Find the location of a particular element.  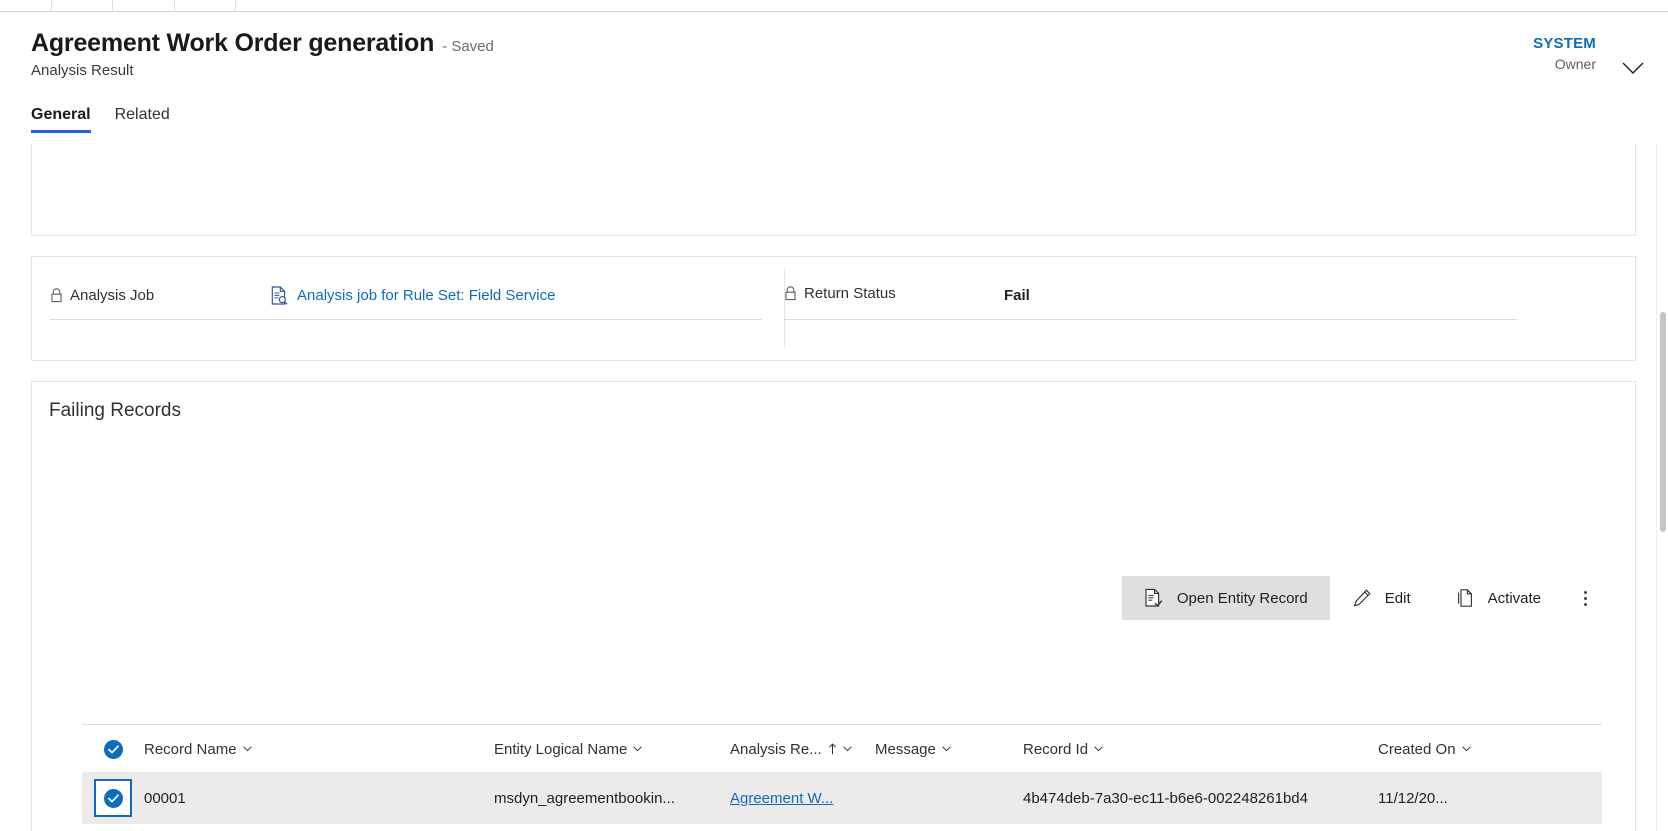

select-all-cell is located at coordinates (113, 749).